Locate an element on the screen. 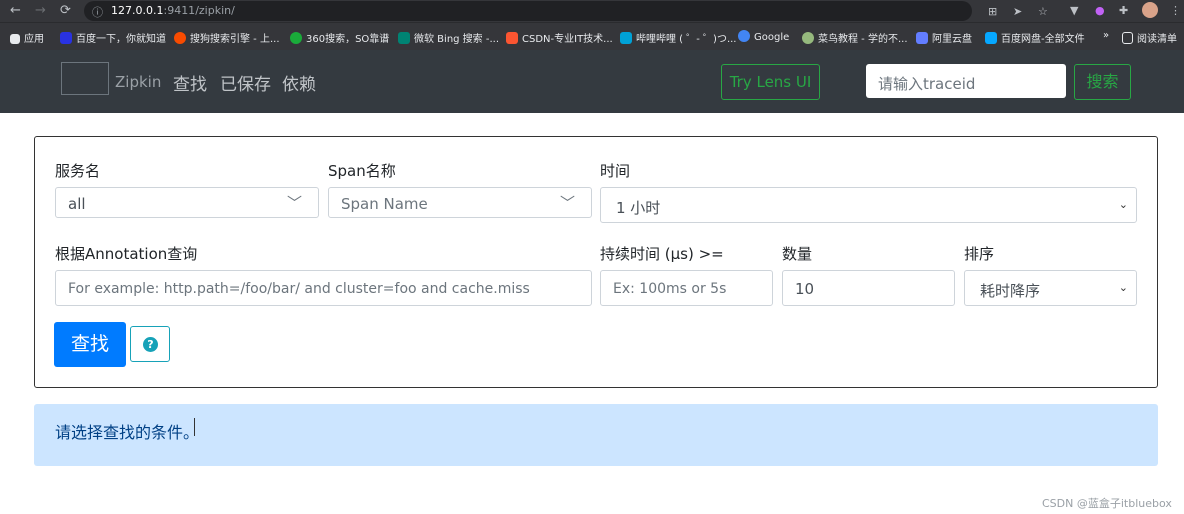  baidupan-icon is located at coordinates (991, 38).